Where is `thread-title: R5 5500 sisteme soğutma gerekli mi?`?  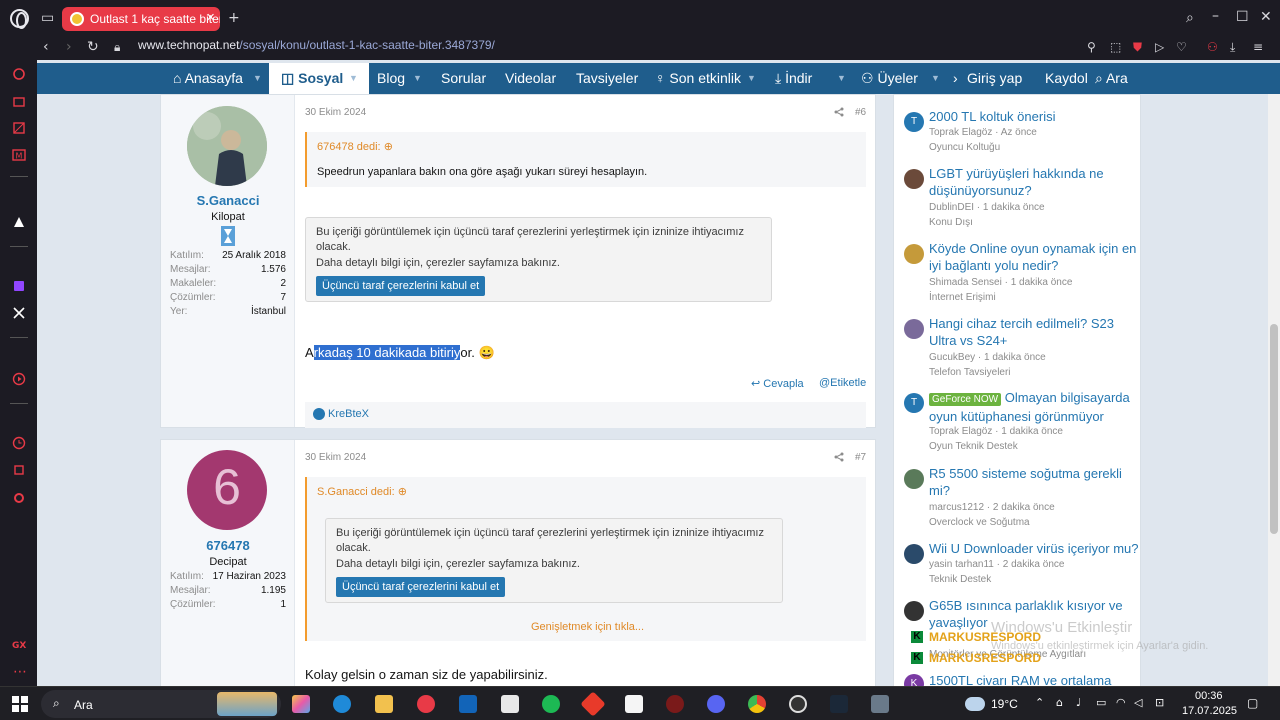
thread-title: R5 5500 sisteme soğutma gerekli mi? is located at coordinates (1034, 482).